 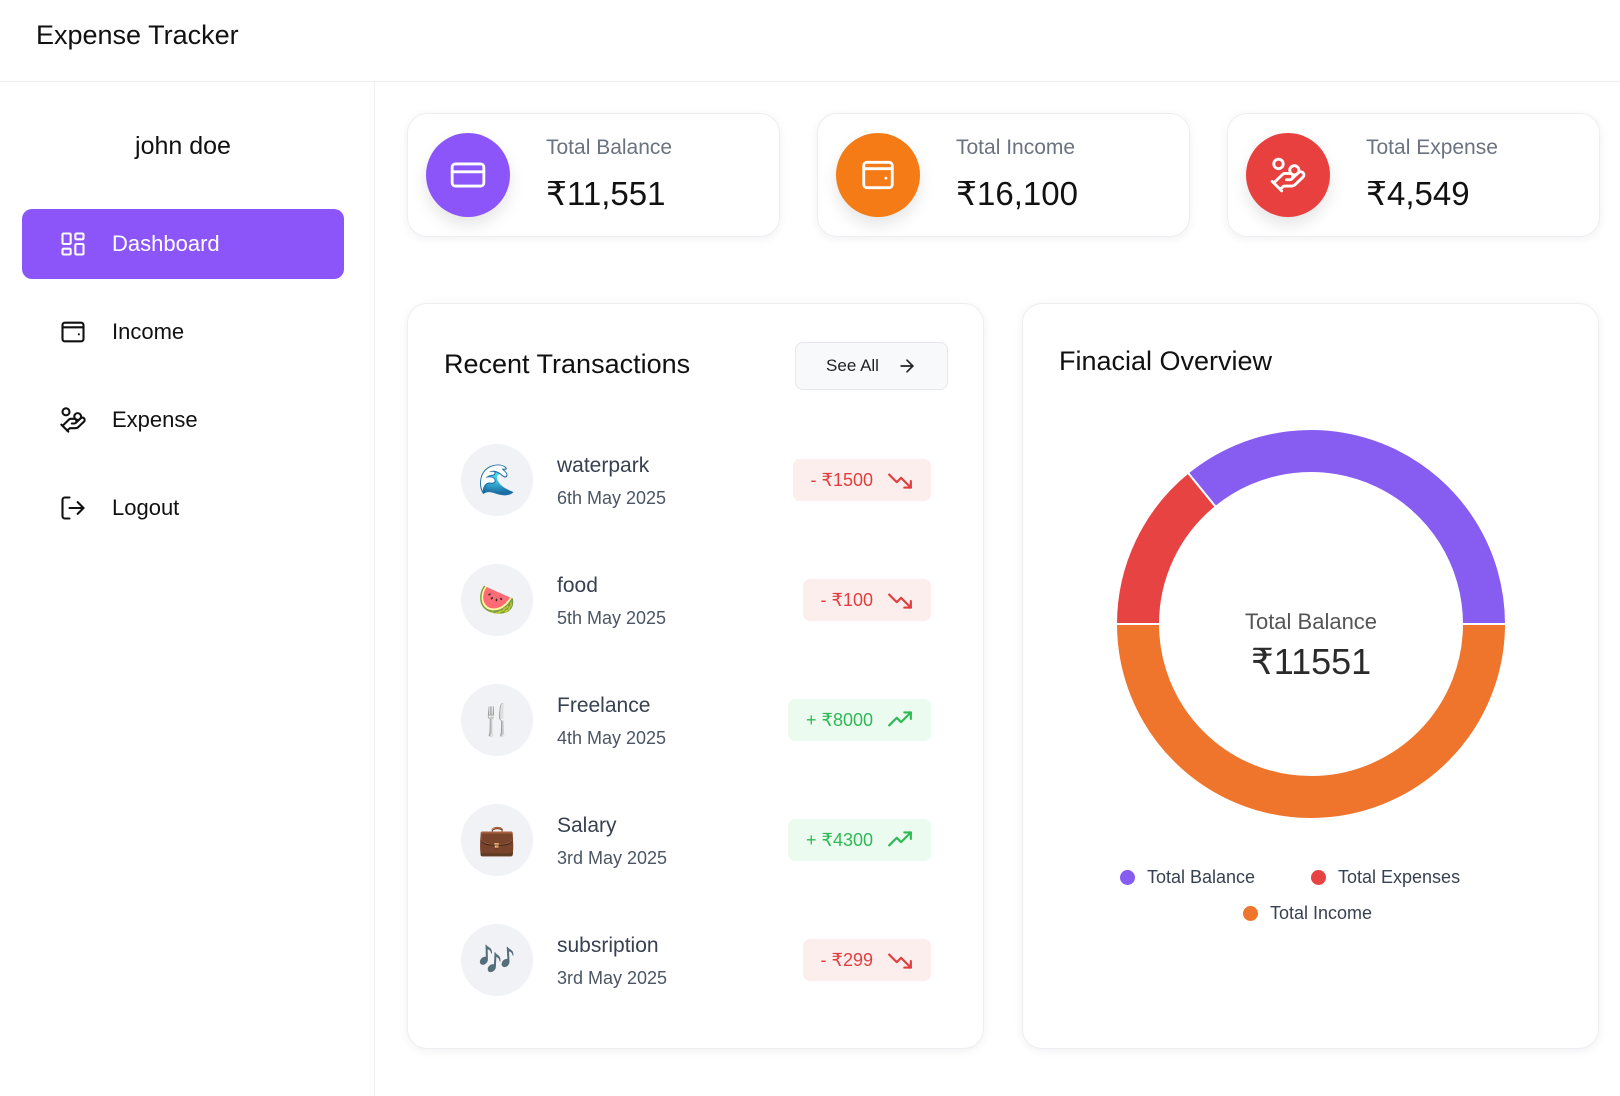 I want to click on arrow-right-icon, so click(x=907, y=366).